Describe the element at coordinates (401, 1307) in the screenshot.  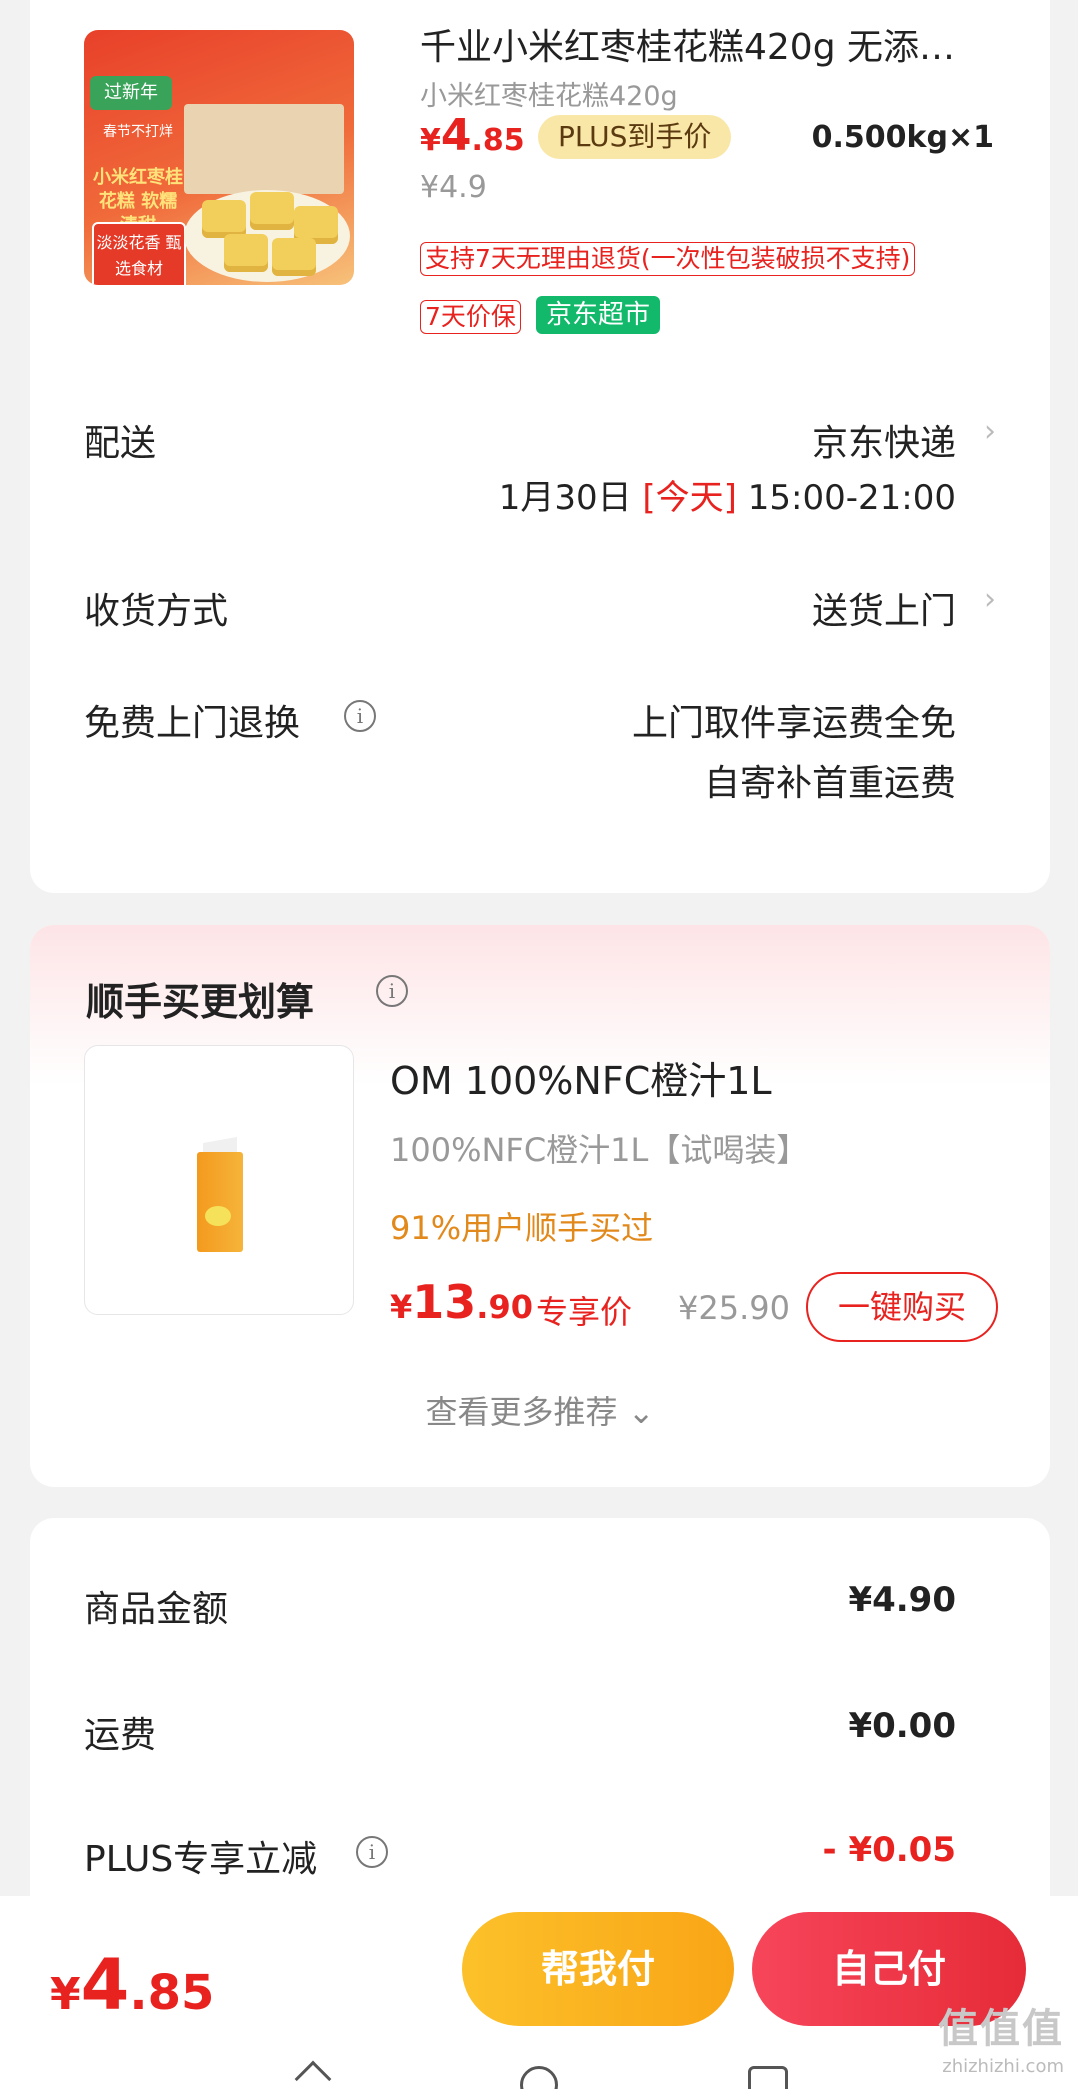
I see `addon-price-currency: ¥` at that location.